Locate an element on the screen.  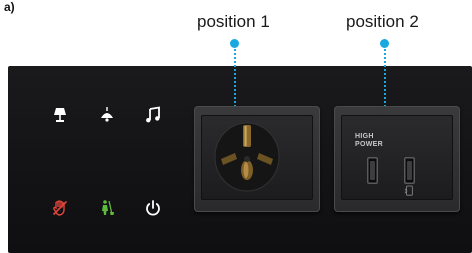
usb-charger-module: HIGH POWER is located at coordinates (397, 159).